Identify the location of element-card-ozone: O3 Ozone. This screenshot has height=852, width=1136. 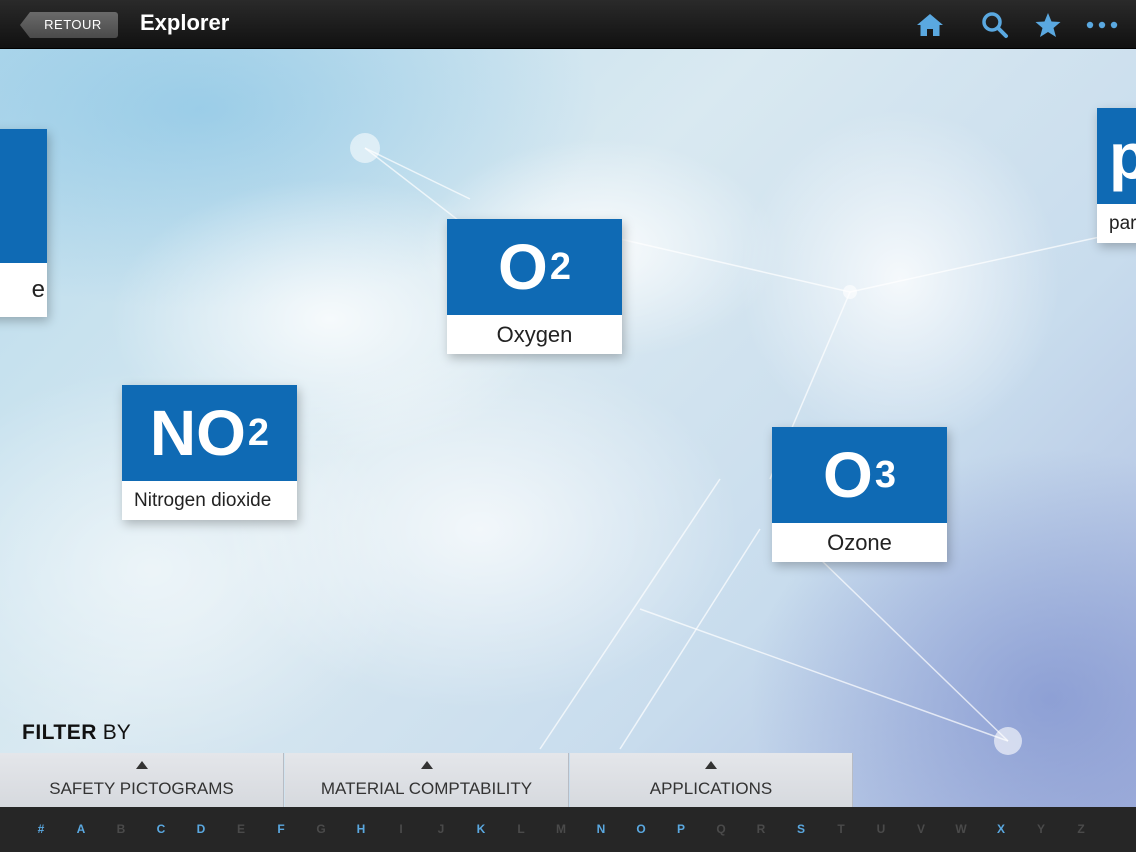
(859, 494).